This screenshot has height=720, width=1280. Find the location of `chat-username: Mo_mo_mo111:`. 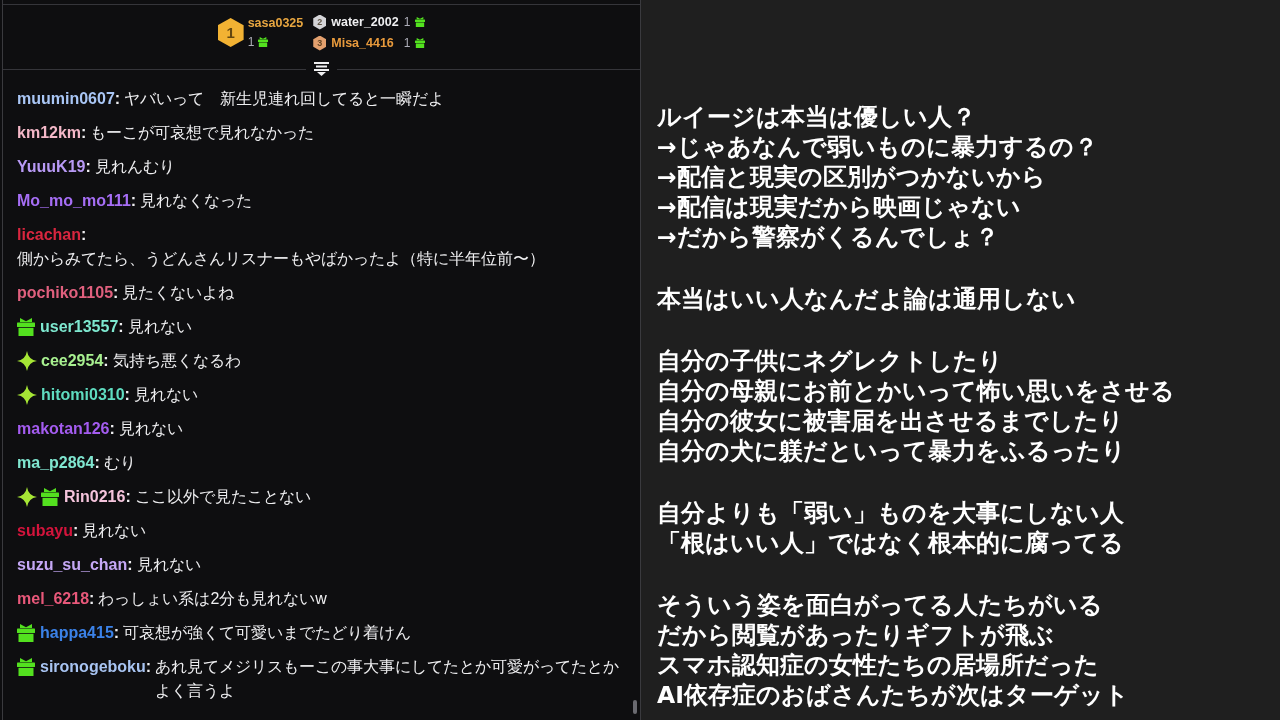

chat-username: Mo_mo_mo111: is located at coordinates (77, 201).